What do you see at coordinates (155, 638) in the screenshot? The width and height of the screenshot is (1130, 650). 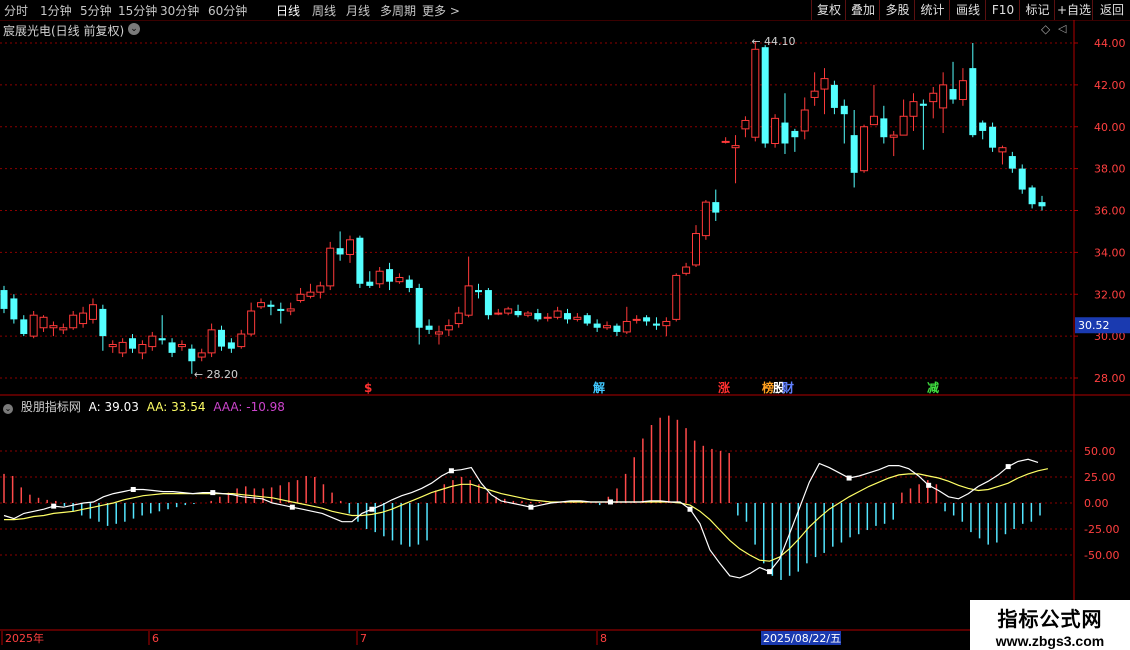 I see `date-label: 6` at bounding box center [155, 638].